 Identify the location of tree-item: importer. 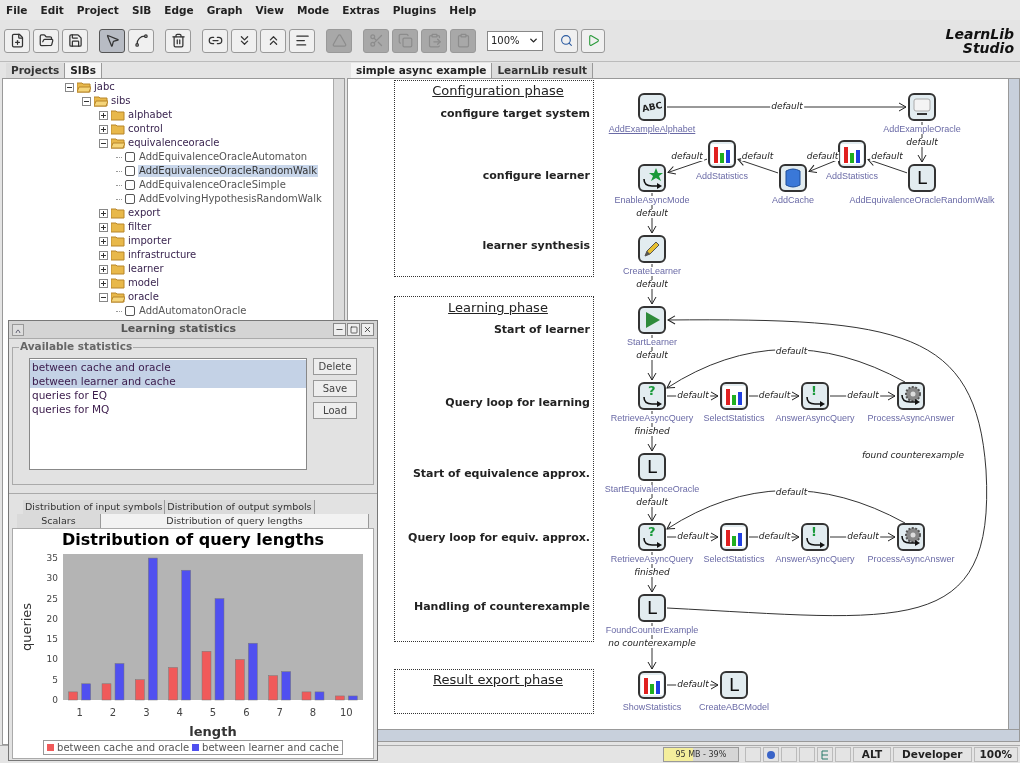
(150, 241).